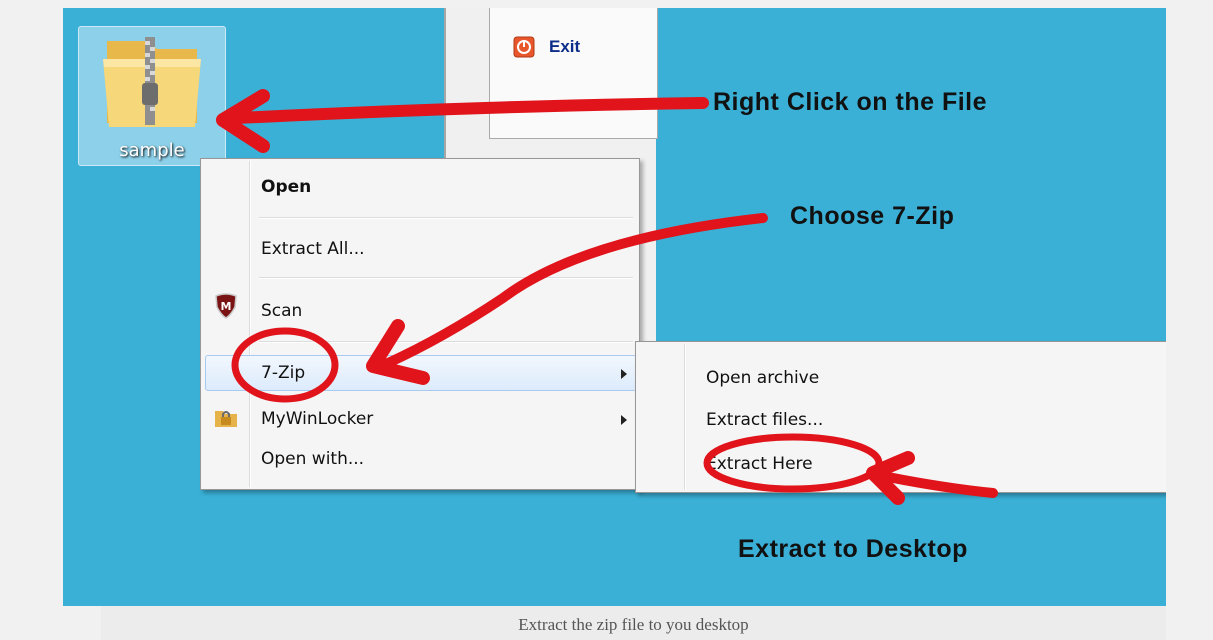 The width and height of the screenshot is (1213, 640). Describe the element at coordinates (850, 102) in the screenshot. I see `annotation-step1: Right Click on the File` at that location.